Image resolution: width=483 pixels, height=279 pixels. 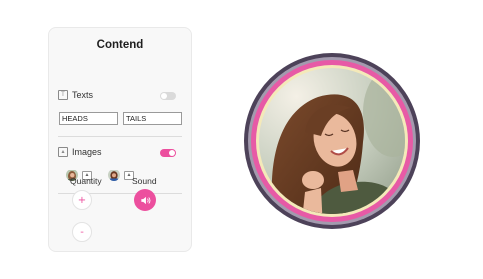 I want to click on tails-input, so click(x=152, y=118).